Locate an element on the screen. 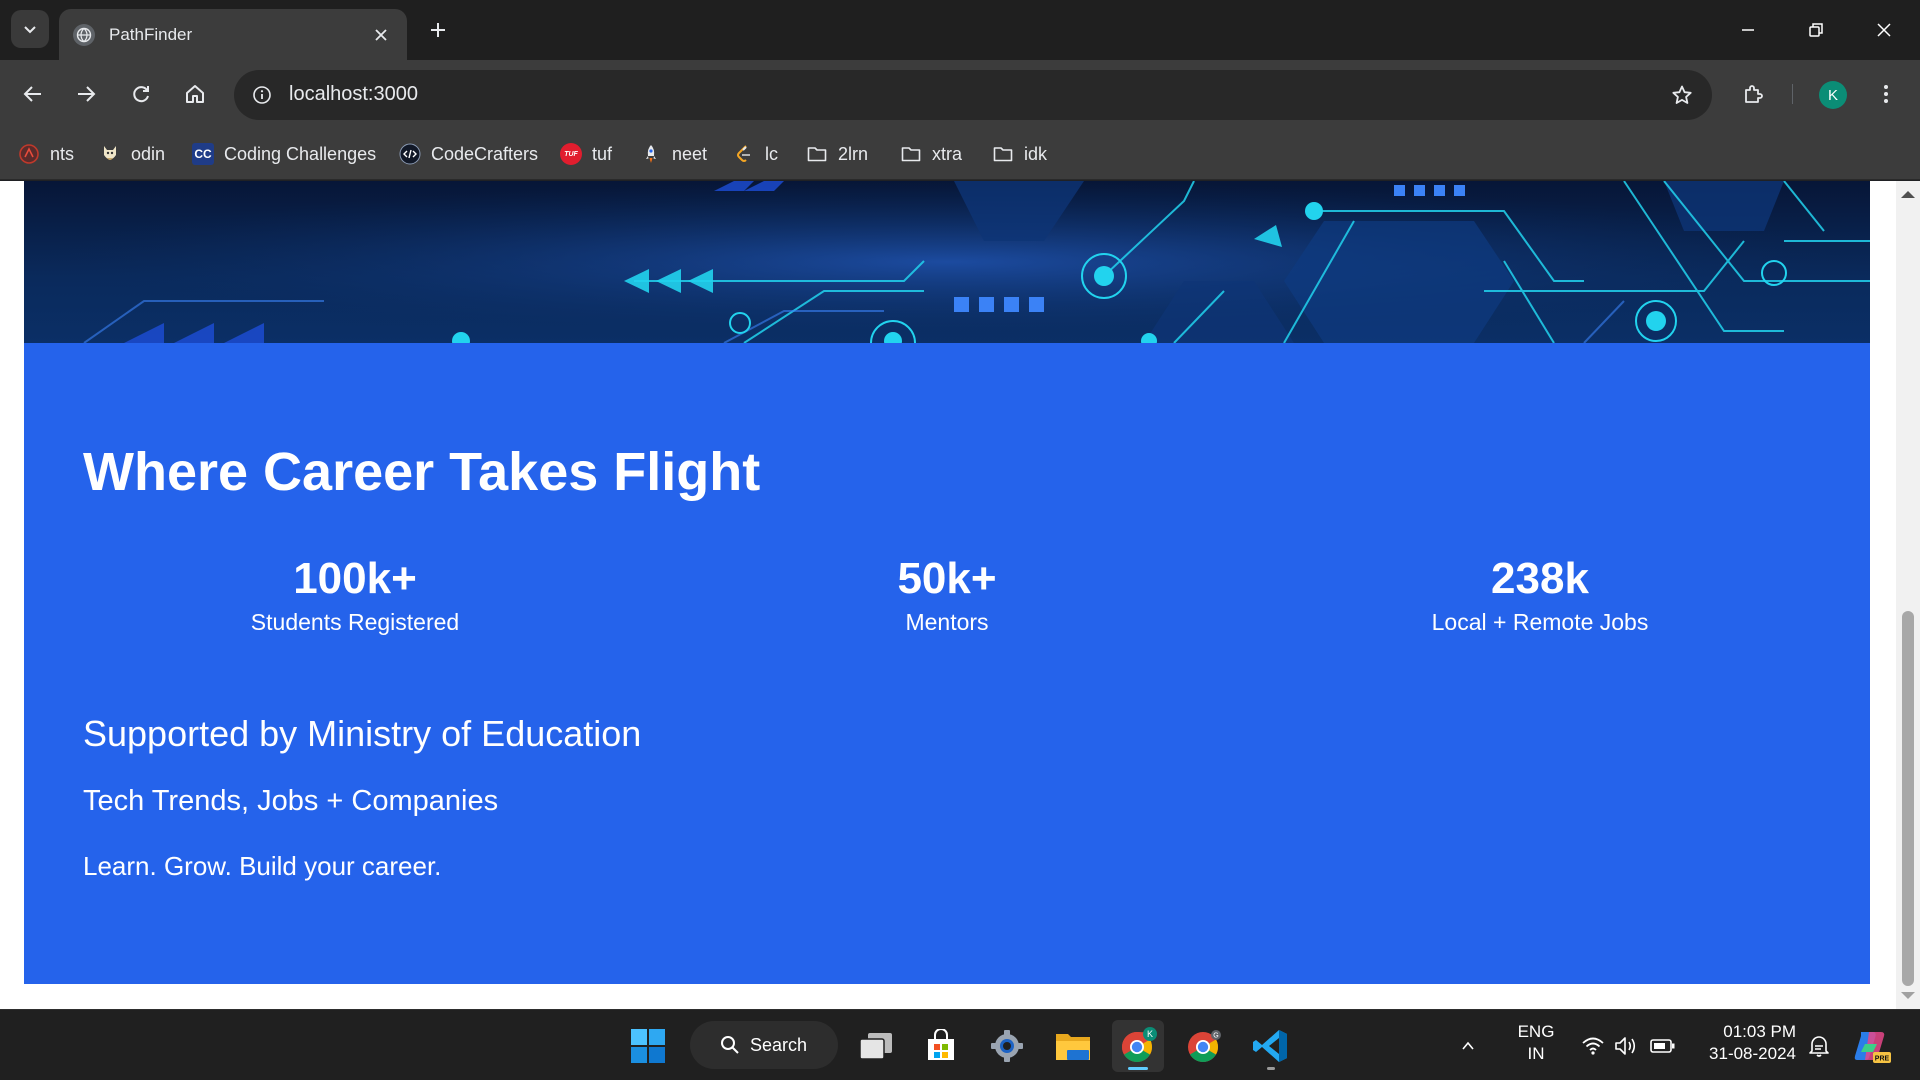  globe-icon is located at coordinates (84, 34).